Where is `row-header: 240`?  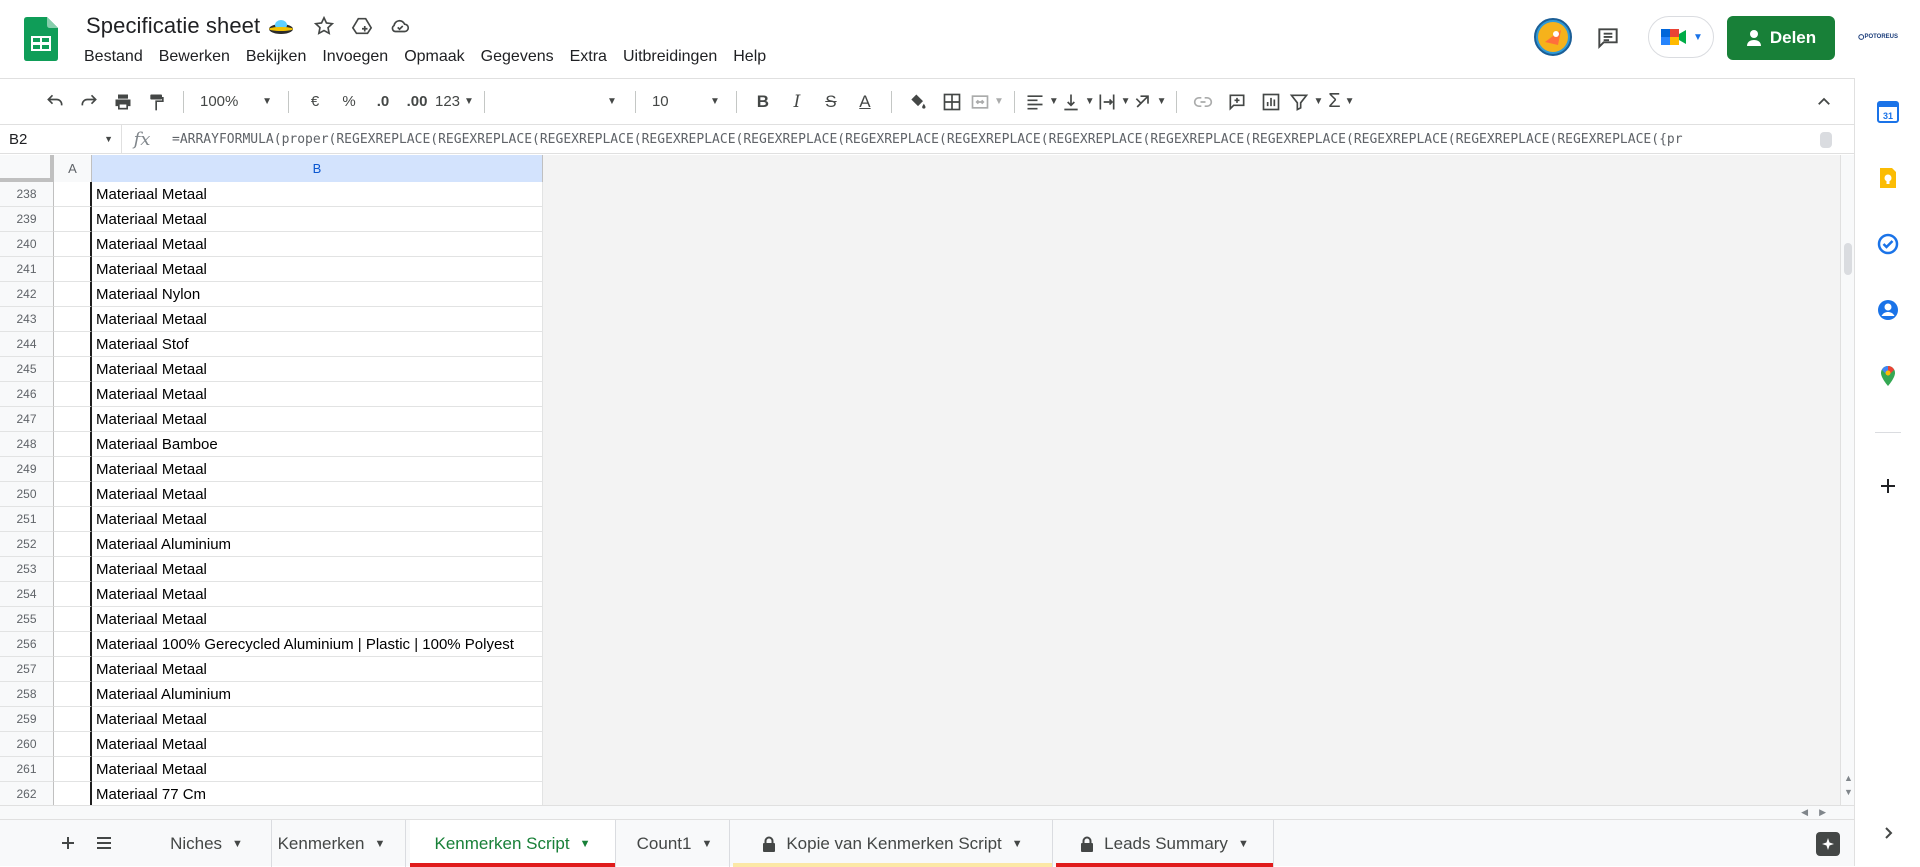
row-header: 240 is located at coordinates (27, 244).